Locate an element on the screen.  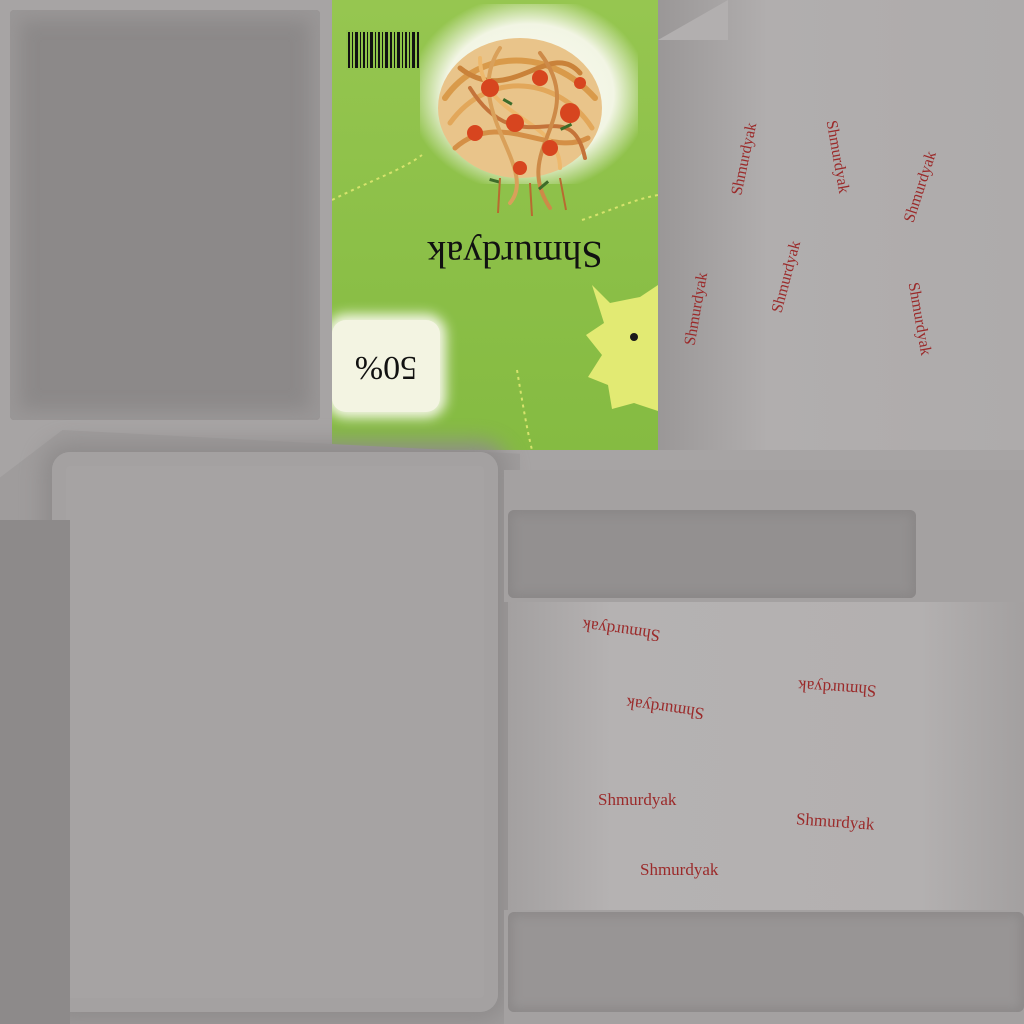
front-panel: Shmurdyak 50% is located at coordinates (495, 225).